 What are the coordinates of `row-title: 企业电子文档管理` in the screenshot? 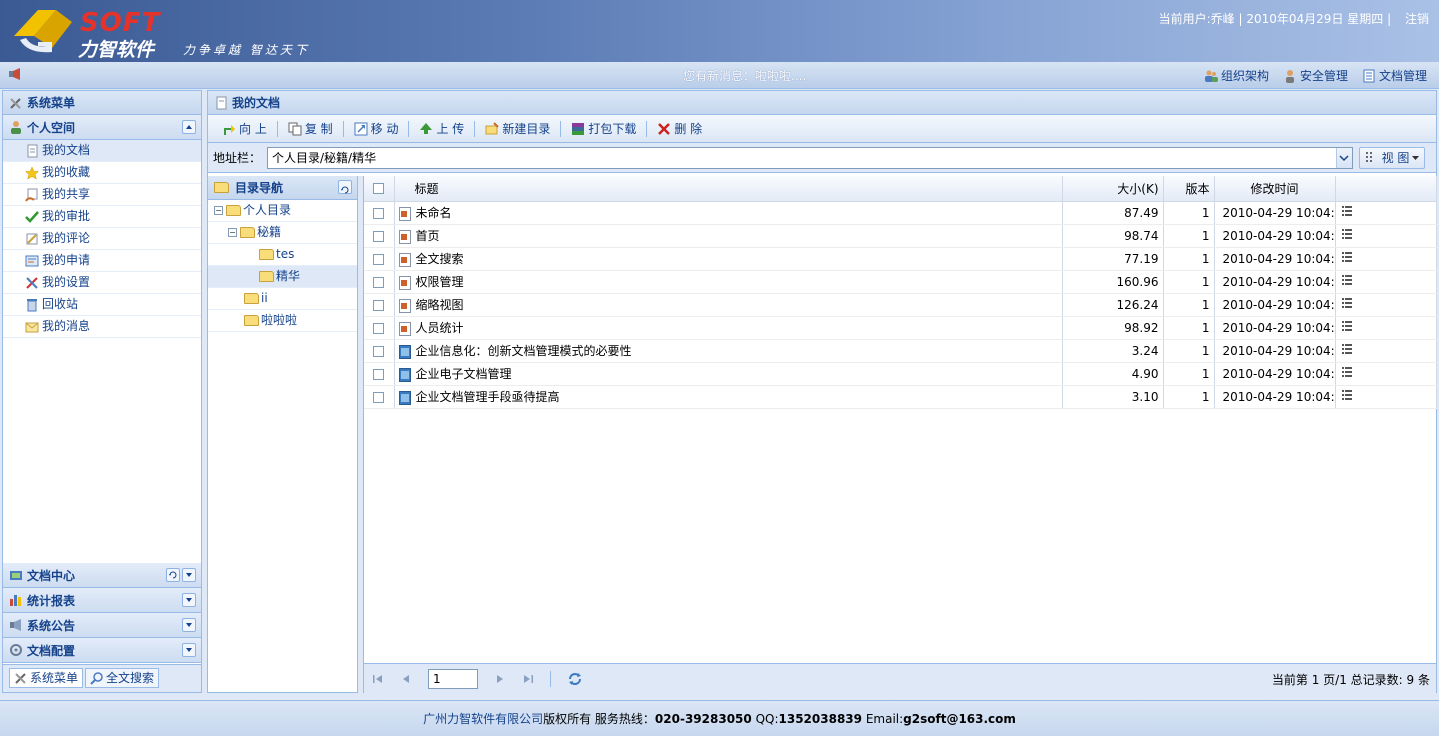 It's located at (464, 374).